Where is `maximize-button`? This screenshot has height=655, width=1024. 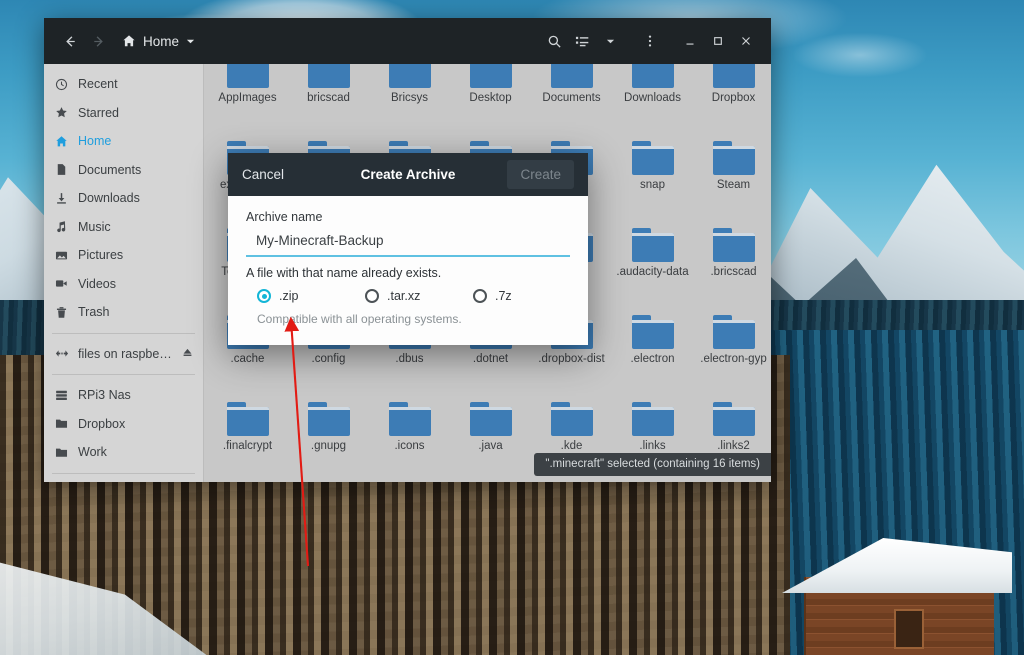 maximize-button is located at coordinates (718, 41).